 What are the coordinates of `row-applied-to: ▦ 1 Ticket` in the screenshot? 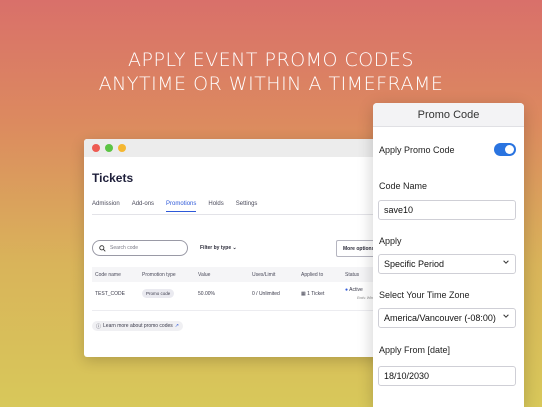 It's located at (312, 294).